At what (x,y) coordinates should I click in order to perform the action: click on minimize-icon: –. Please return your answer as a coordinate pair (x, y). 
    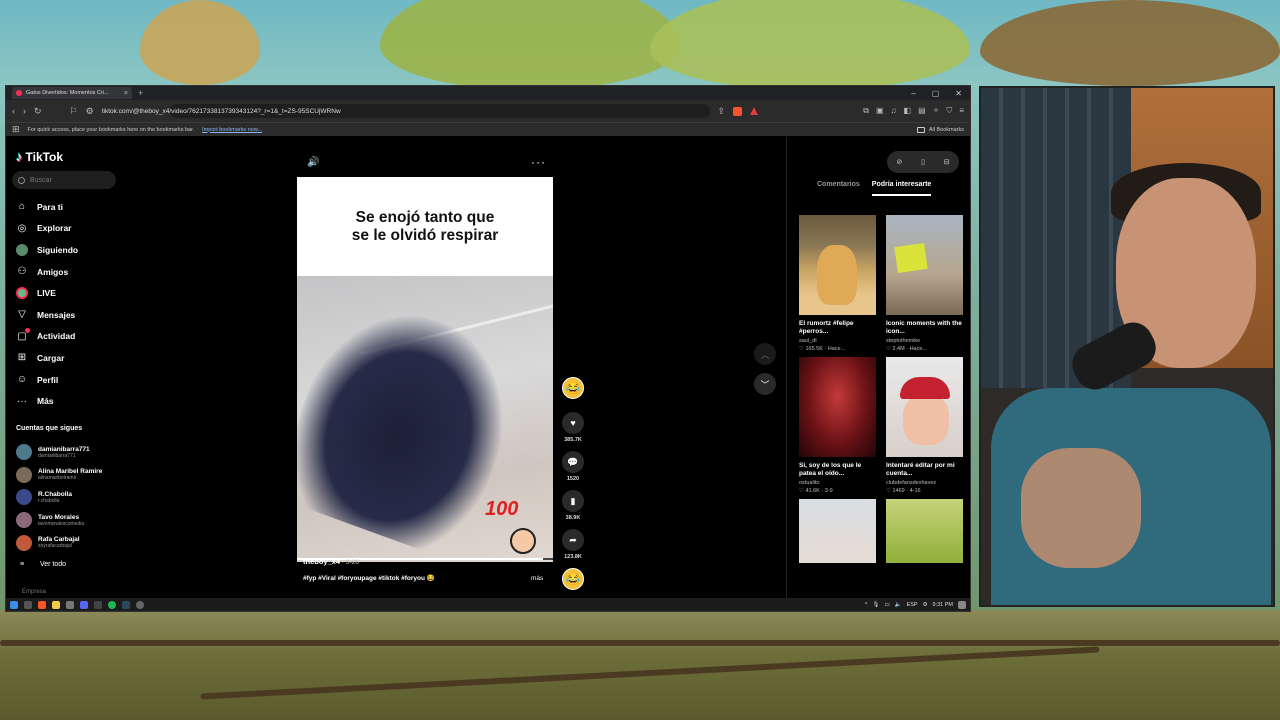
    Looking at the image, I should click on (913, 93).